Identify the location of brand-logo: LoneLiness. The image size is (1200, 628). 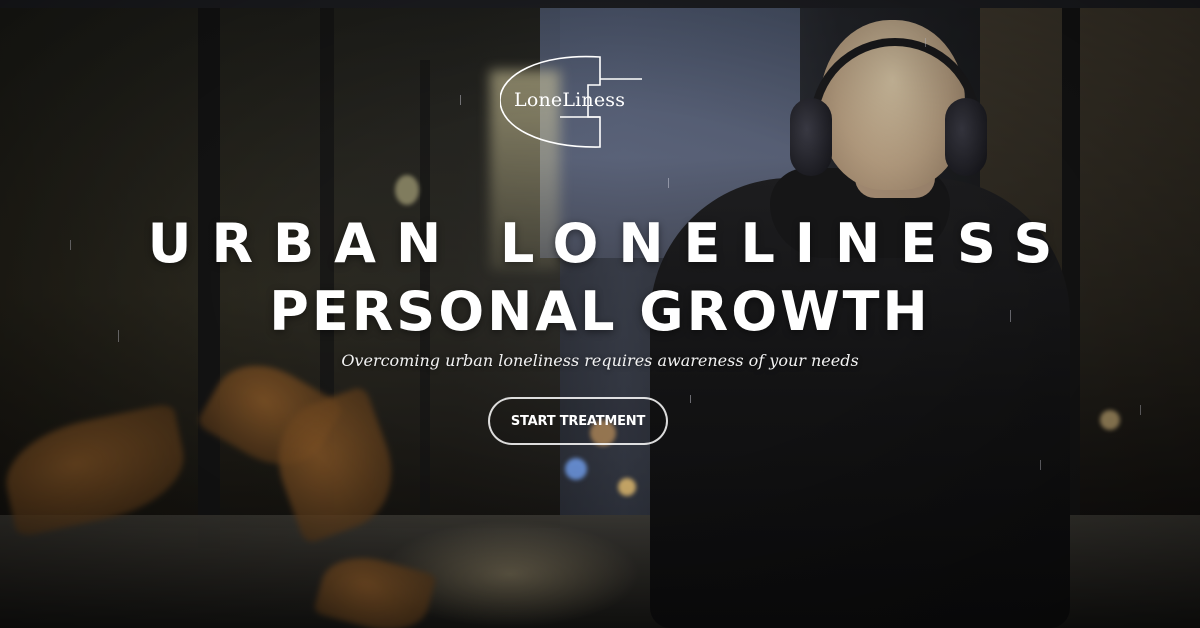
(572, 102).